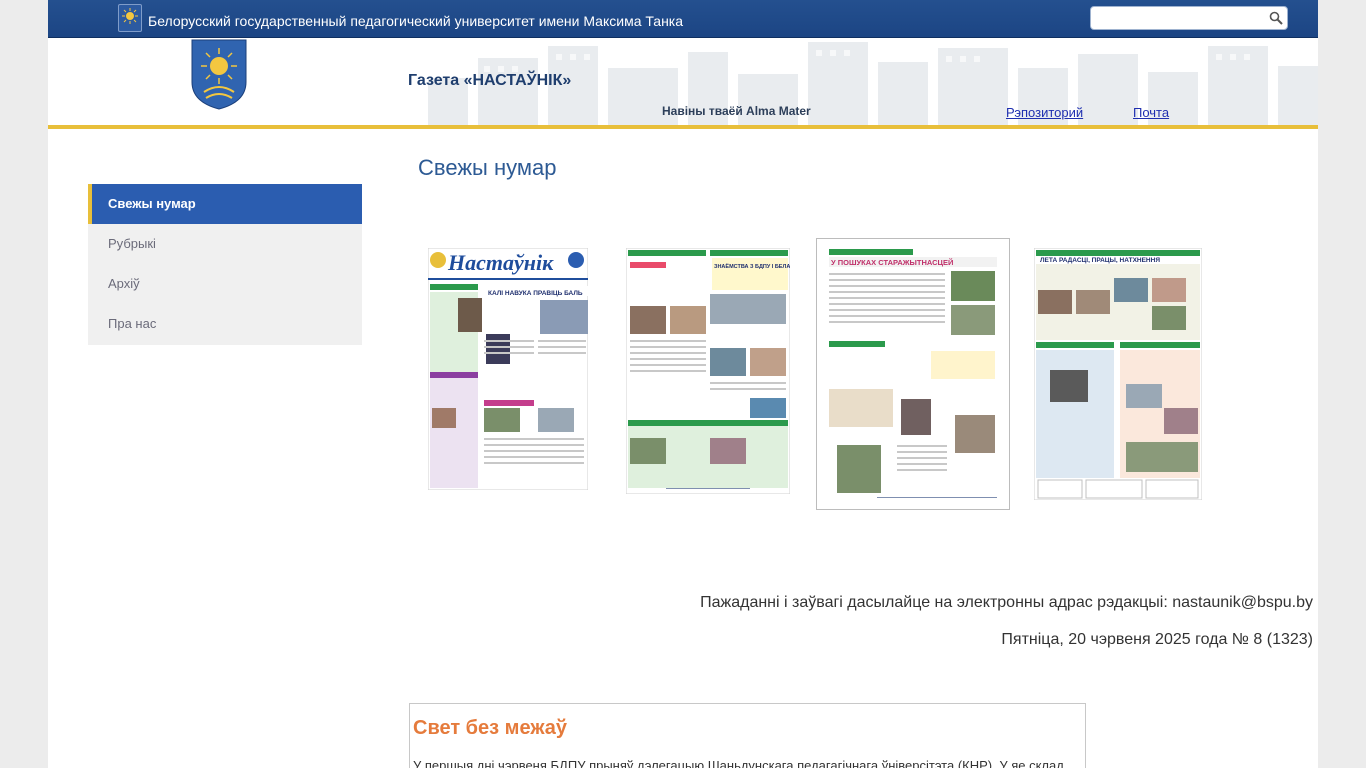  I want to click on newspaper-title: Газета «НАСТАЎНІК», so click(490, 80).